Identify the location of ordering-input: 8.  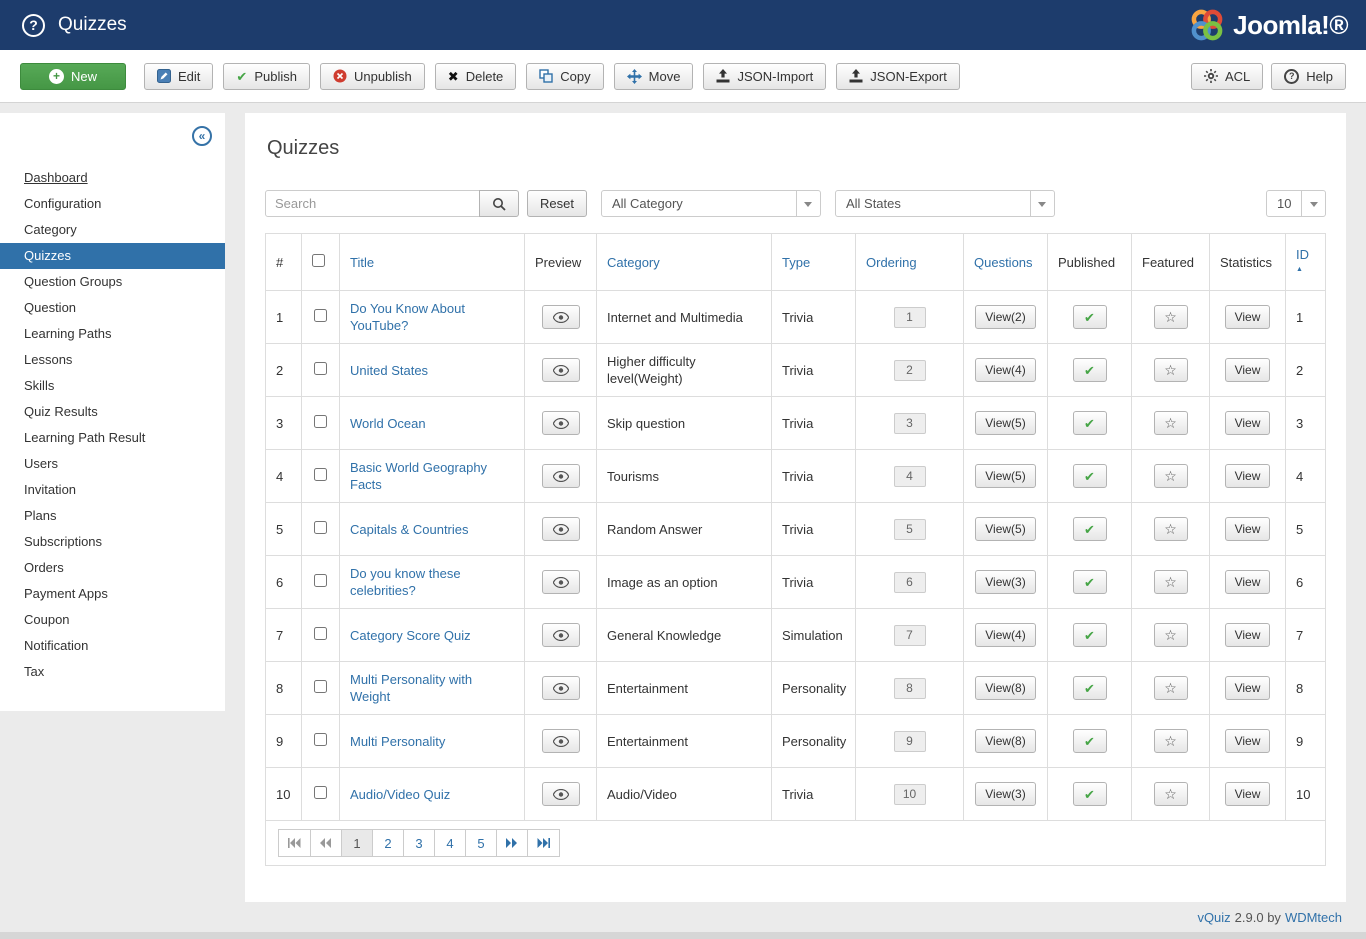
(909, 688).